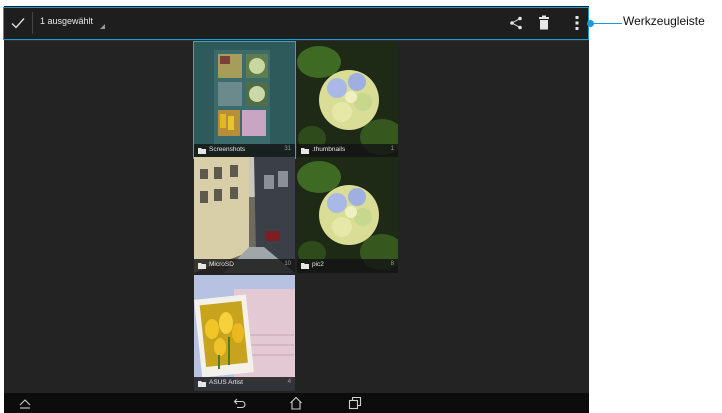 The width and height of the screenshot is (722, 413). Describe the element at coordinates (227, 149) in the screenshot. I see `album-name: Screenshots` at that location.